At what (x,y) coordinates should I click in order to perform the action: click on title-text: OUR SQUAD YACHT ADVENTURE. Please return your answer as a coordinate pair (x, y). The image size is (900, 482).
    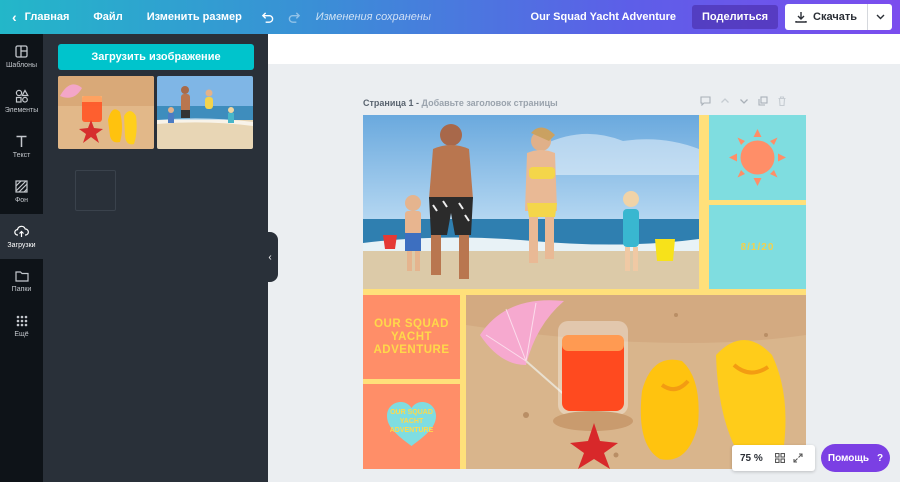
    Looking at the image, I should click on (411, 336).